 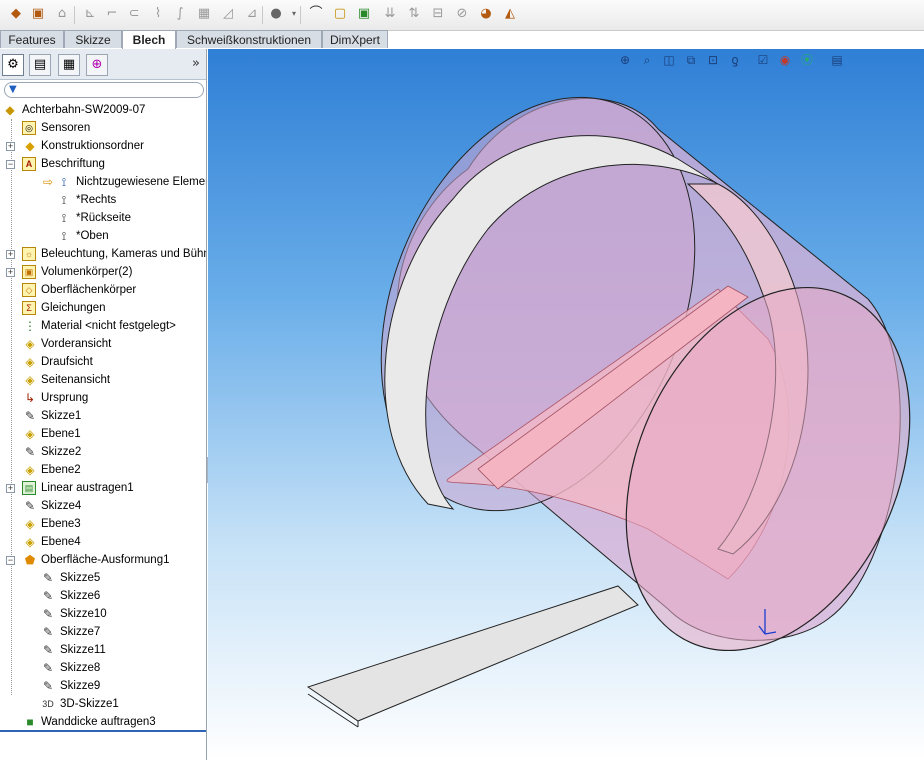 I want to click on tree-item-beschriftung: − A Beschriftung, so click(x=103, y=164).